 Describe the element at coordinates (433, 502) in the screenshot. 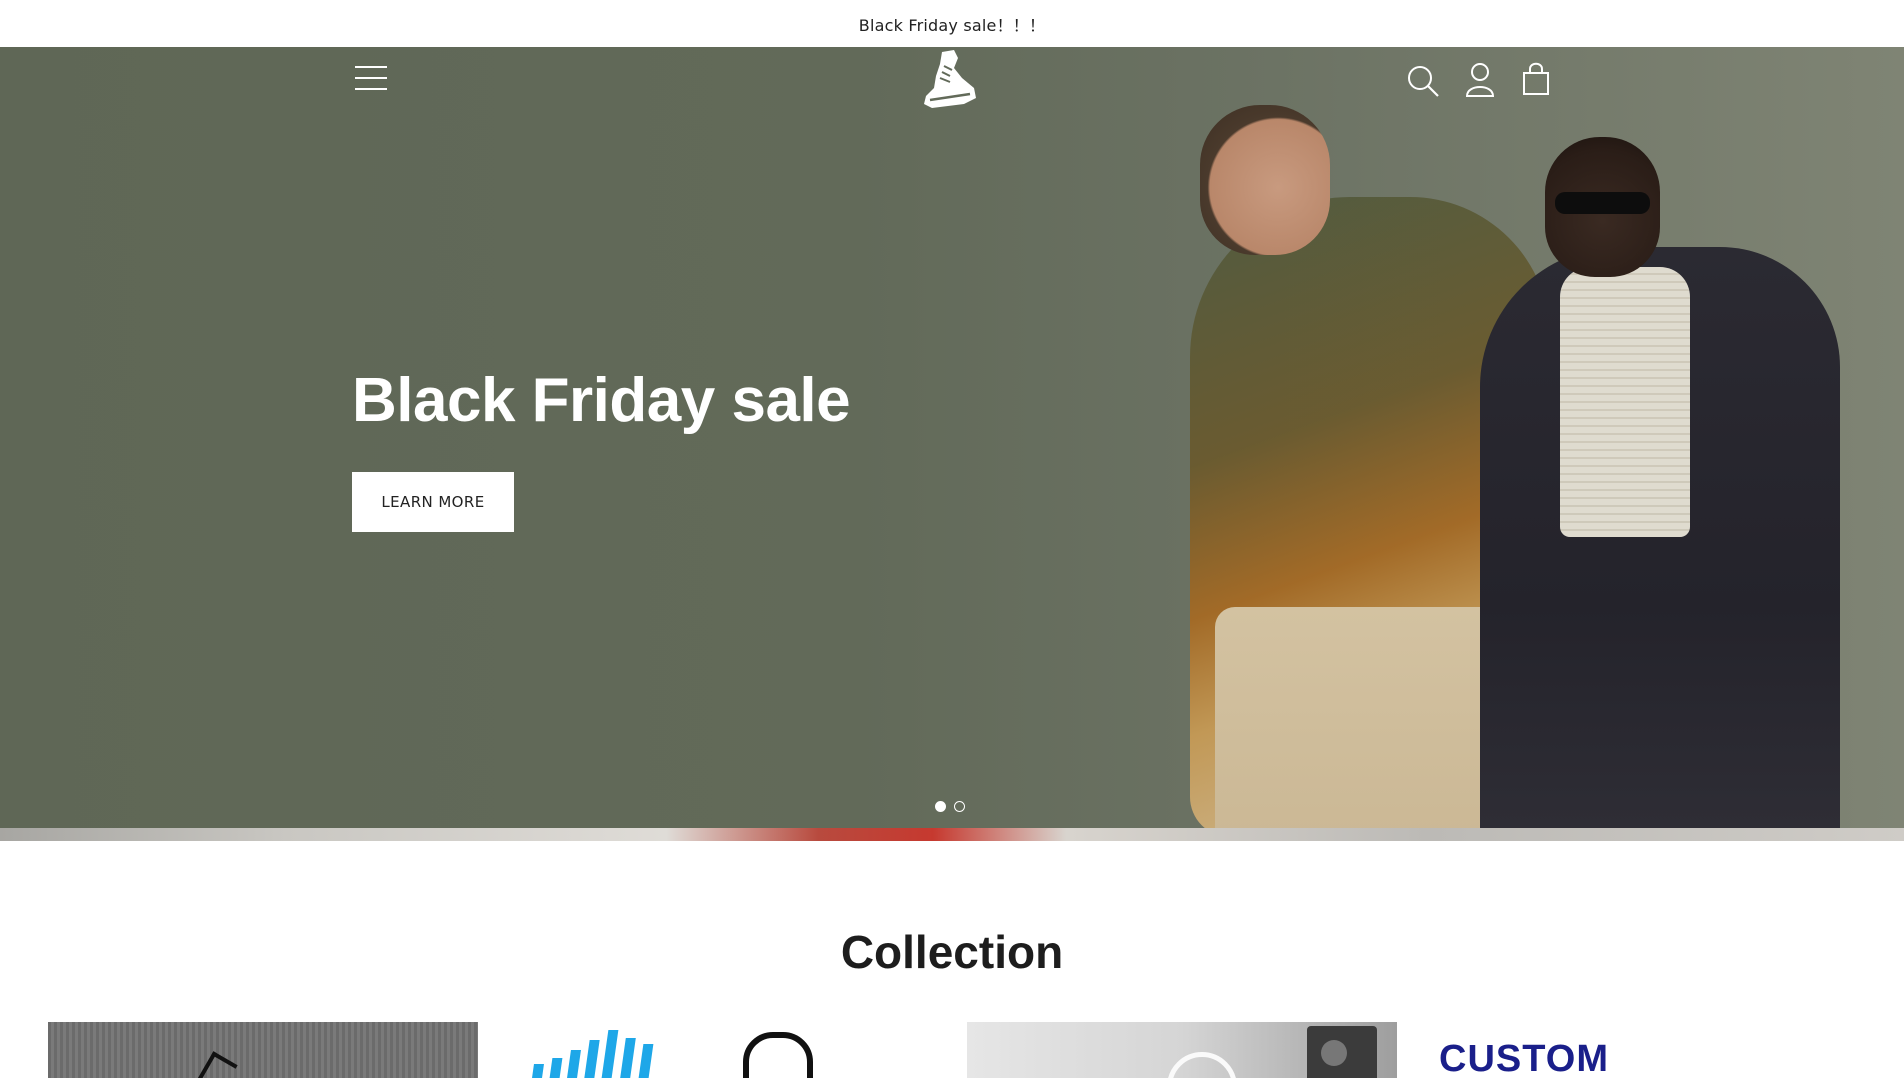

I see `learn-more-button: LEARN MORE` at that location.